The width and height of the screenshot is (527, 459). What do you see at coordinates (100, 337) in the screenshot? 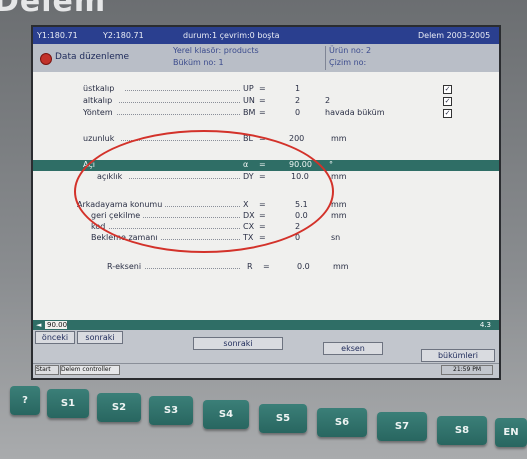
I see `softkey-next-1: sonraki` at bounding box center [100, 337].